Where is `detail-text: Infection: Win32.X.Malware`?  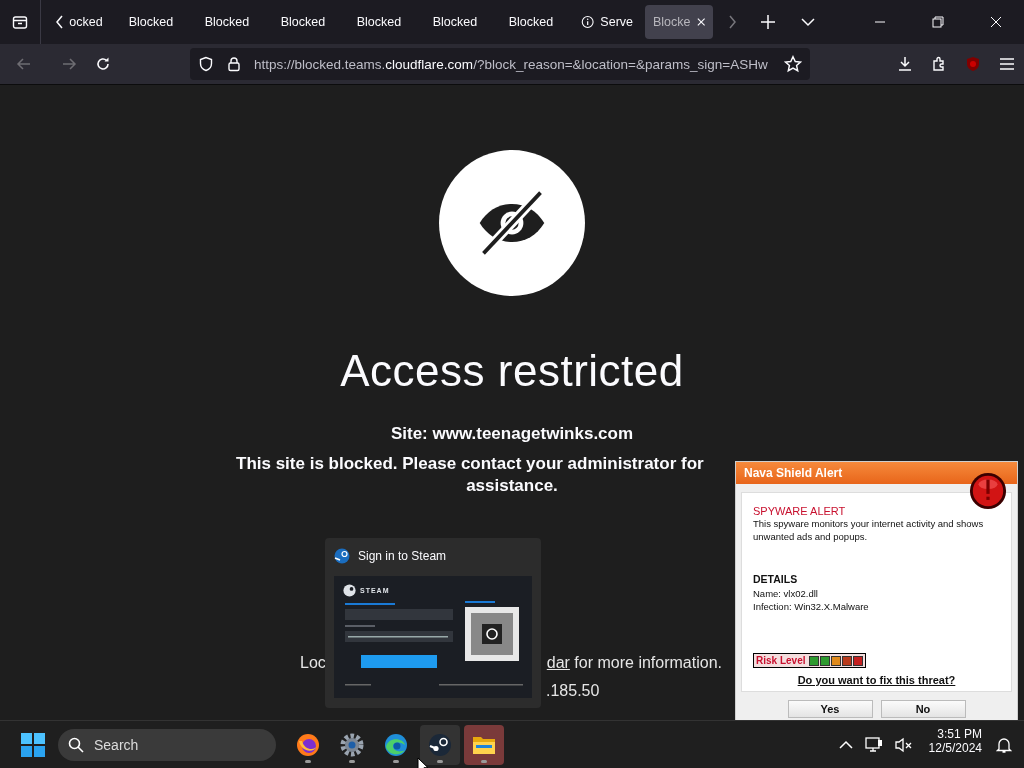 detail-text: Infection: Win32.X.Malware is located at coordinates (811, 606).